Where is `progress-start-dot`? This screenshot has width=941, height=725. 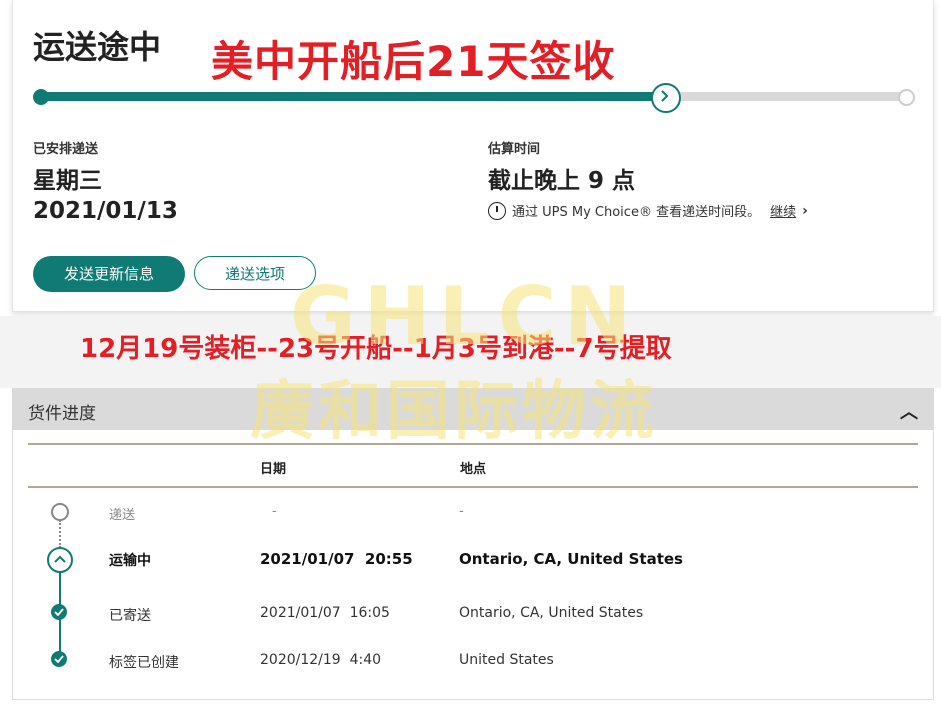 progress-start-dot is located at coordinates (41, 97).